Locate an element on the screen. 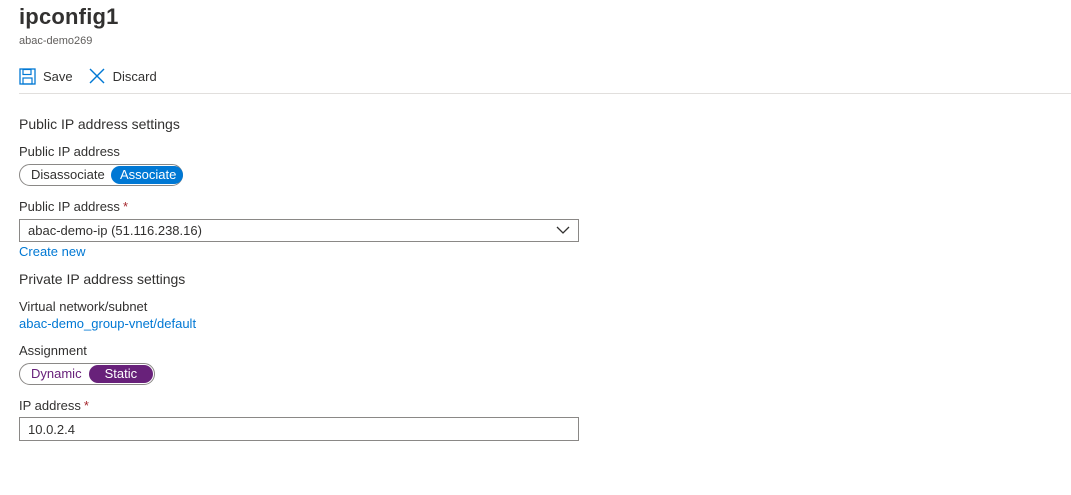 This screenshot has width=1071, height=495. create-new-link: Create new is located at coordinates (52, 251).